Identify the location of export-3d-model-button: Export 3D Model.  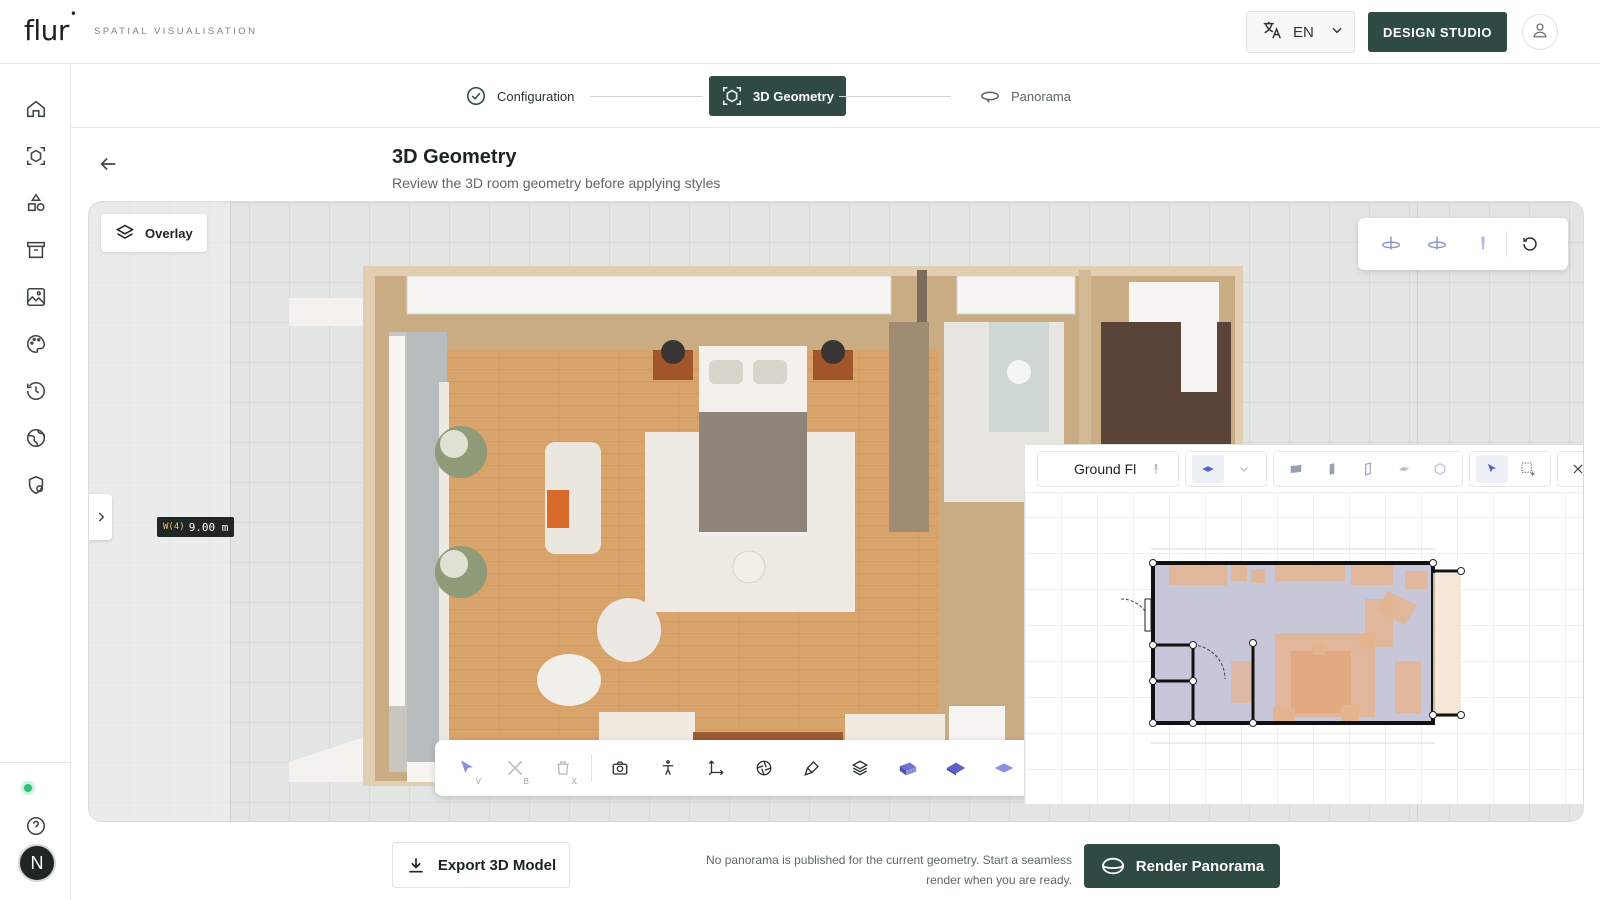
(481, 865).